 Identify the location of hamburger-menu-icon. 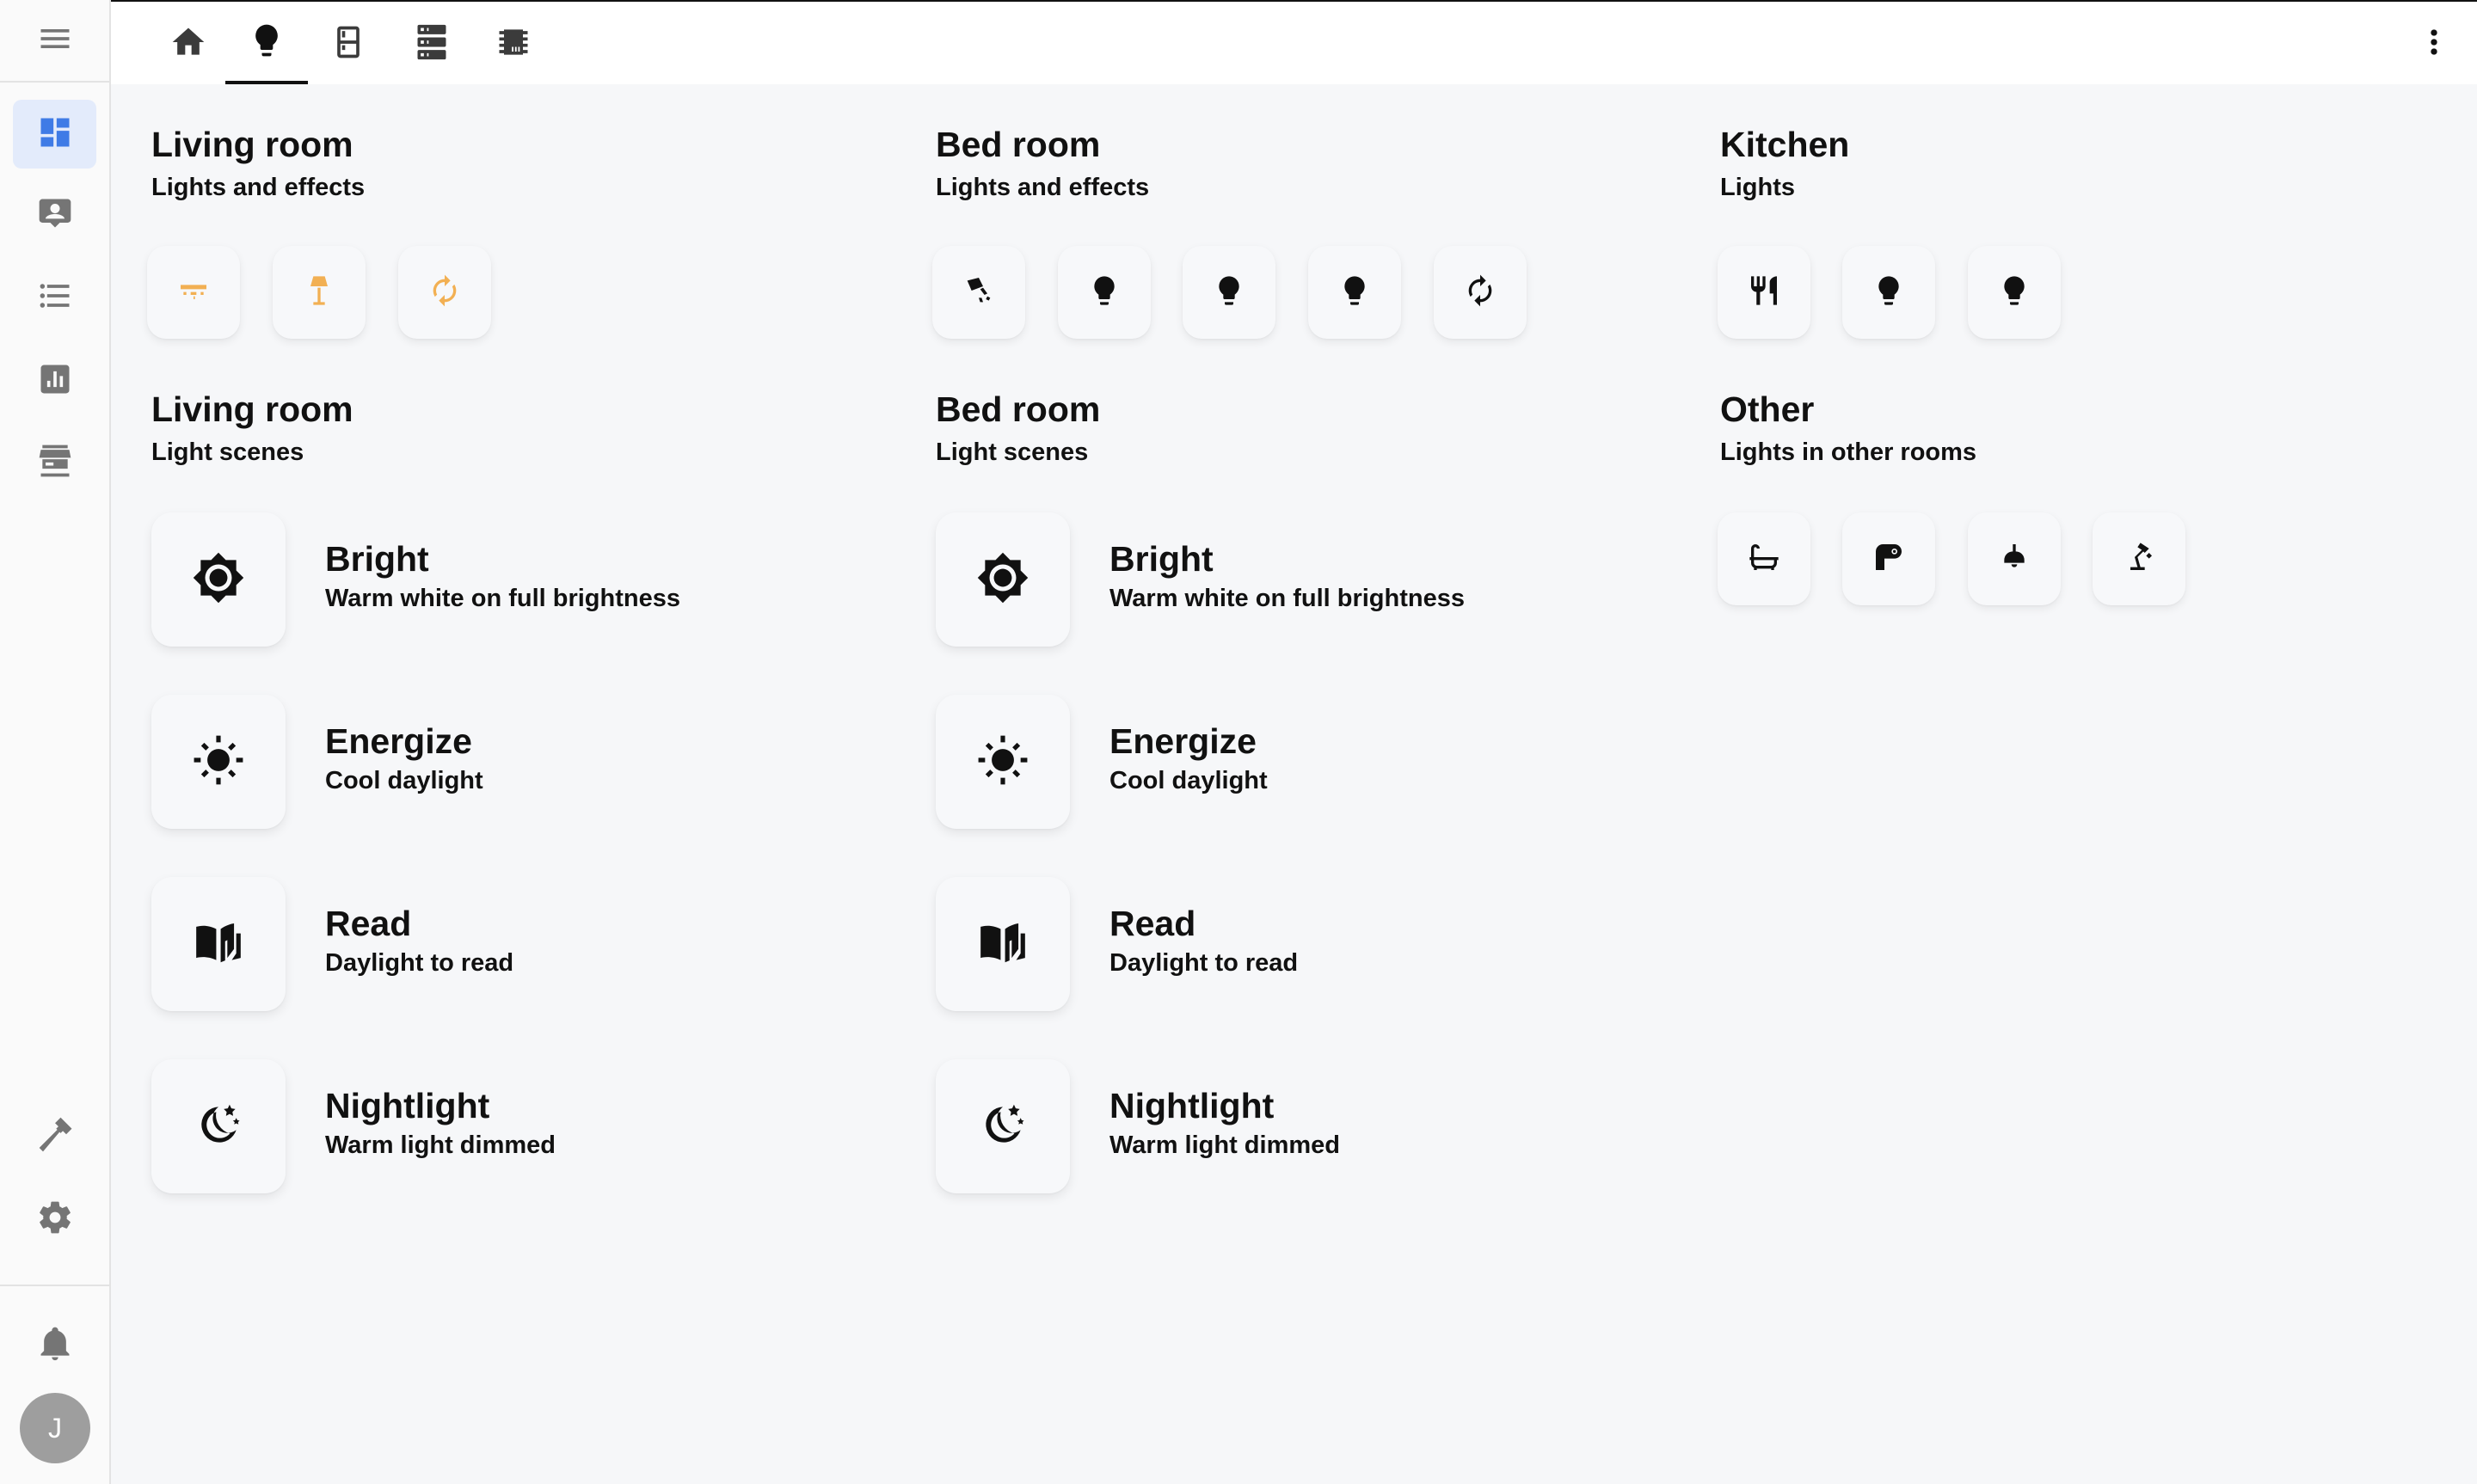
(55, 41).